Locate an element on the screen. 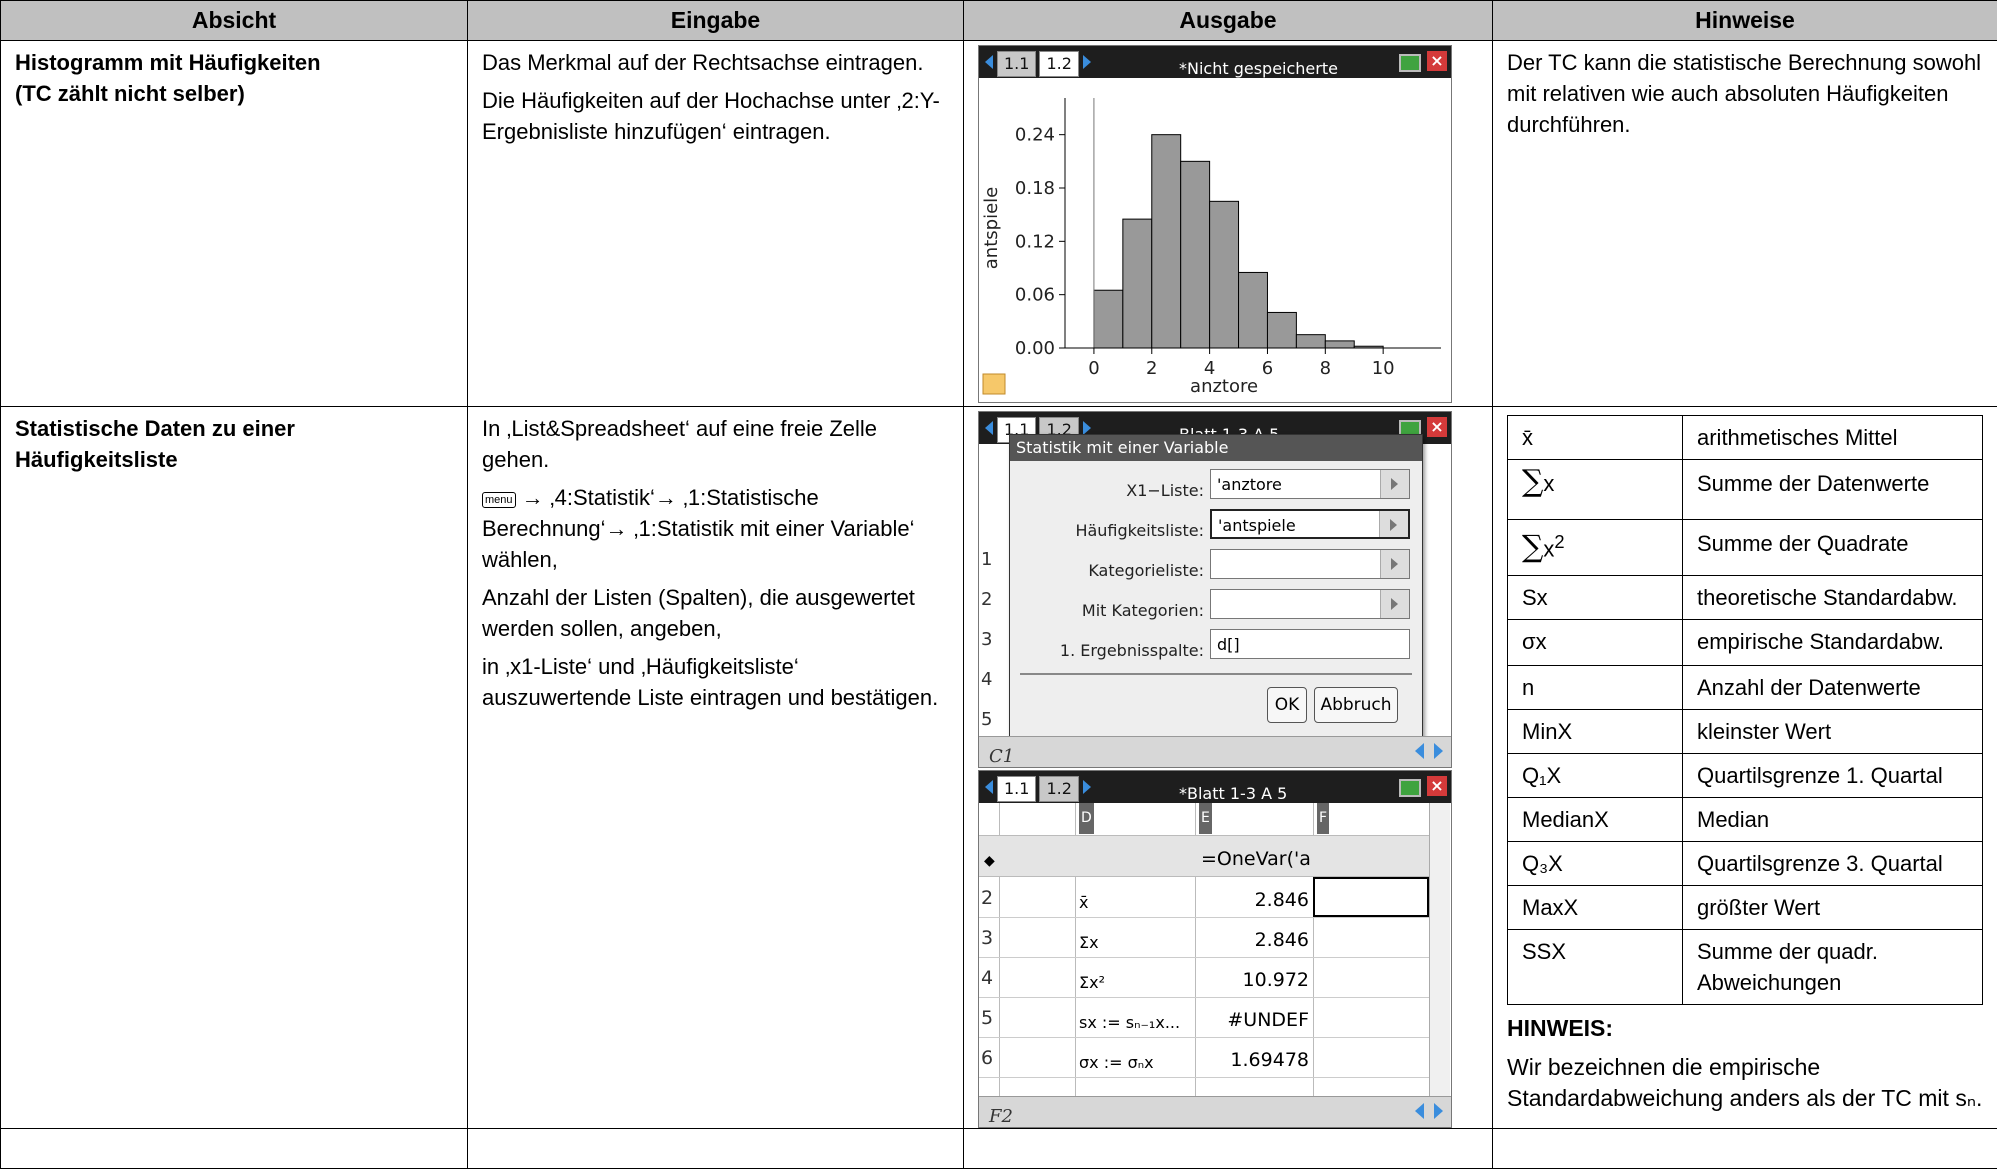 The width and height of the screenshot is (1997, 1169). symbol-row: MinXkleinster Wert is located at coordinates (1745, 732).